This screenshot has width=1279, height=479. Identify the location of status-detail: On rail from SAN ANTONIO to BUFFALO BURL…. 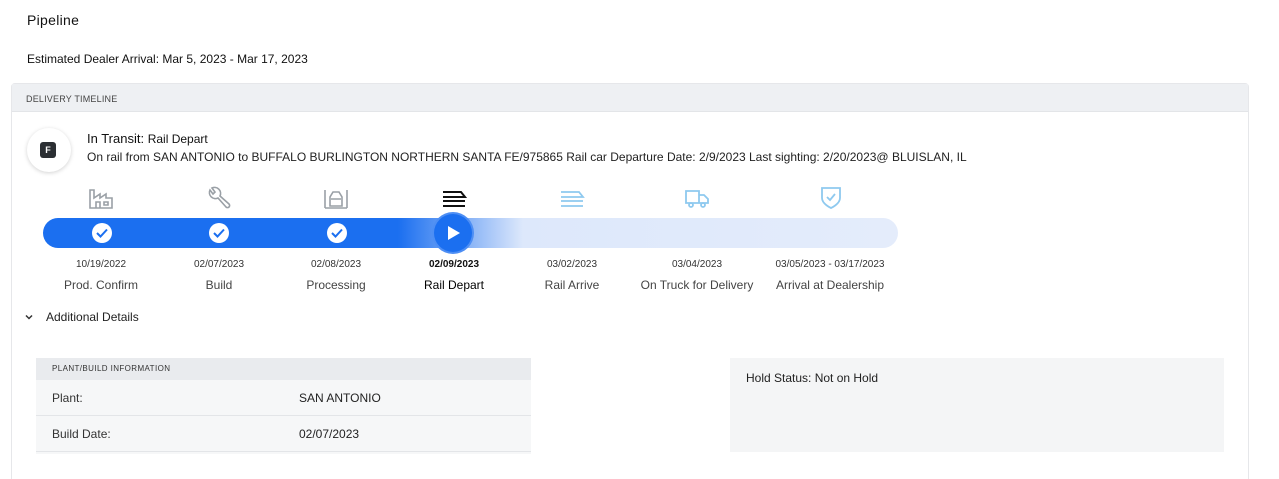
(527, 157).